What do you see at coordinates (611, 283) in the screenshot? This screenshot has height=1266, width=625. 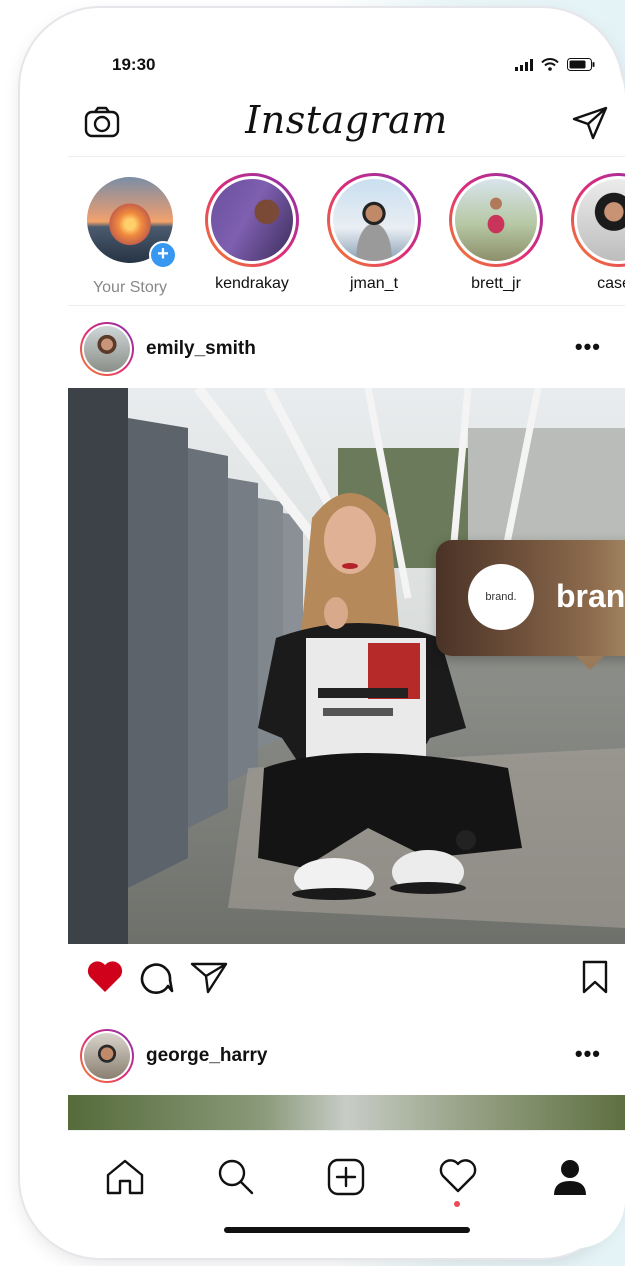 I see `story-label: casey` at bounding box center [611, 283].